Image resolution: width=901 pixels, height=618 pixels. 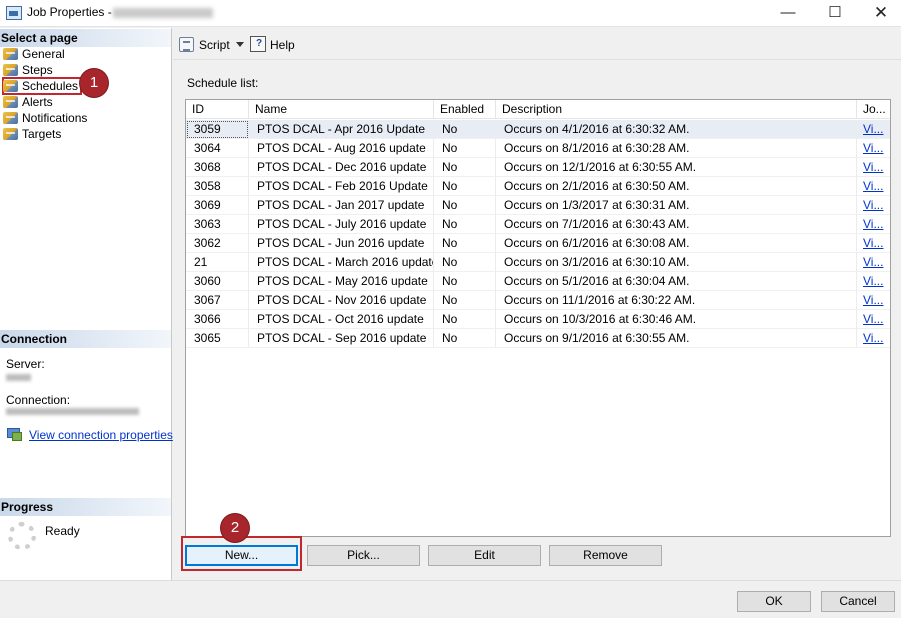 I want to click on page-item-general: General, so click(x=34, y=54).